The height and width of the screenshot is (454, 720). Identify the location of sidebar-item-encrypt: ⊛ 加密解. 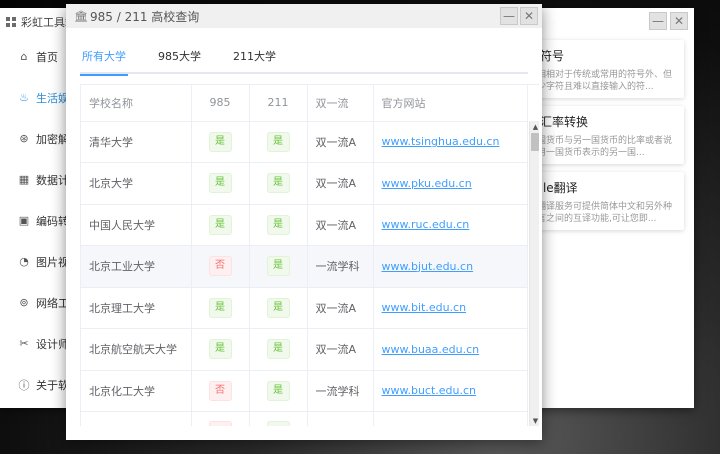
(35, 138).